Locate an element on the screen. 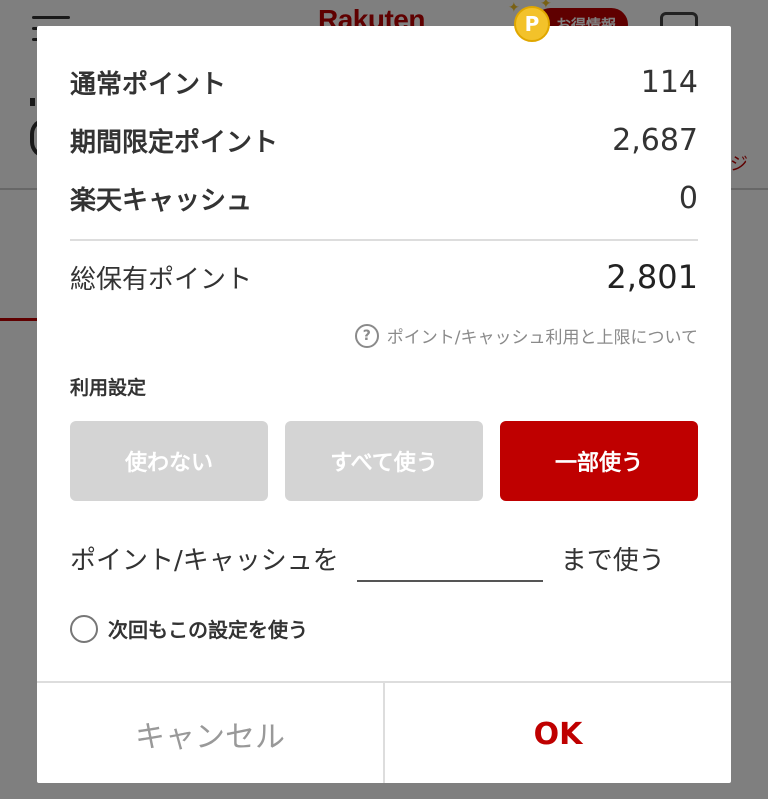 The image size is (768, 799). cash-value: 0 is located at coordinates (688, 198).